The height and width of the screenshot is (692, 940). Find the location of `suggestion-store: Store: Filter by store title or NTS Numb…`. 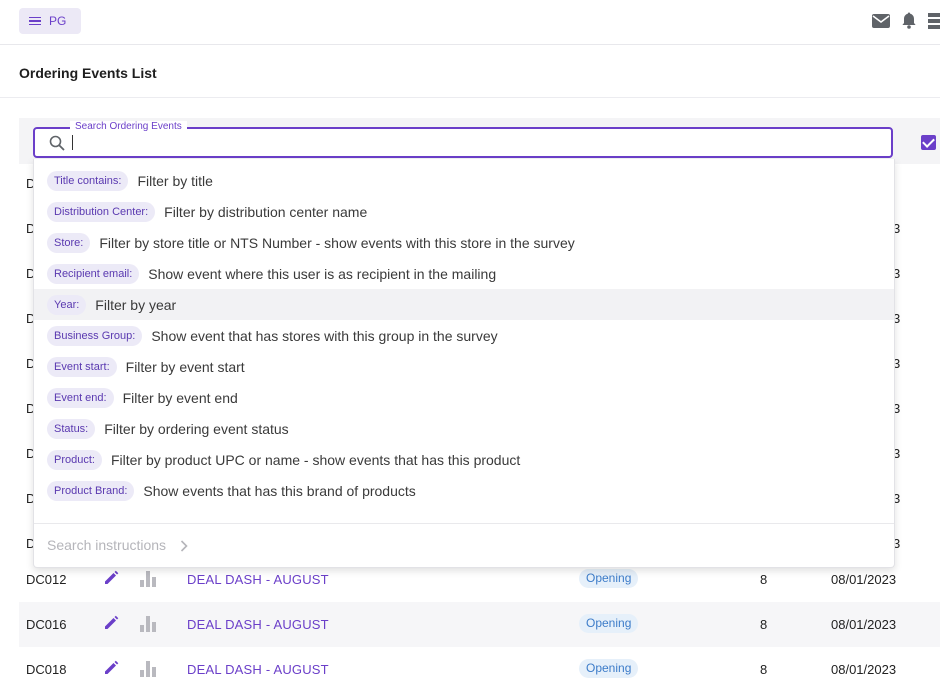

suggestion-store: Store: Filter by store title or NTS Numb… is located at coordinates (464, 242).